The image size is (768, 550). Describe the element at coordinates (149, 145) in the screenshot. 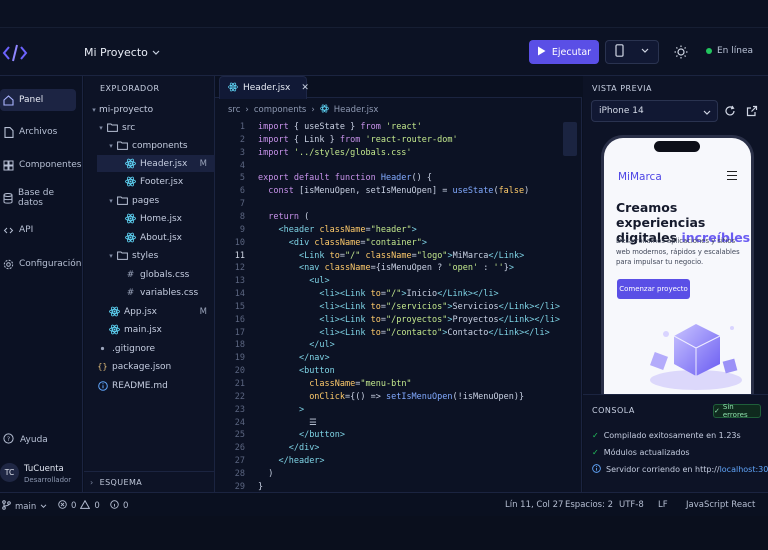

I see `tree-folder-components: ▾ components` at that location.